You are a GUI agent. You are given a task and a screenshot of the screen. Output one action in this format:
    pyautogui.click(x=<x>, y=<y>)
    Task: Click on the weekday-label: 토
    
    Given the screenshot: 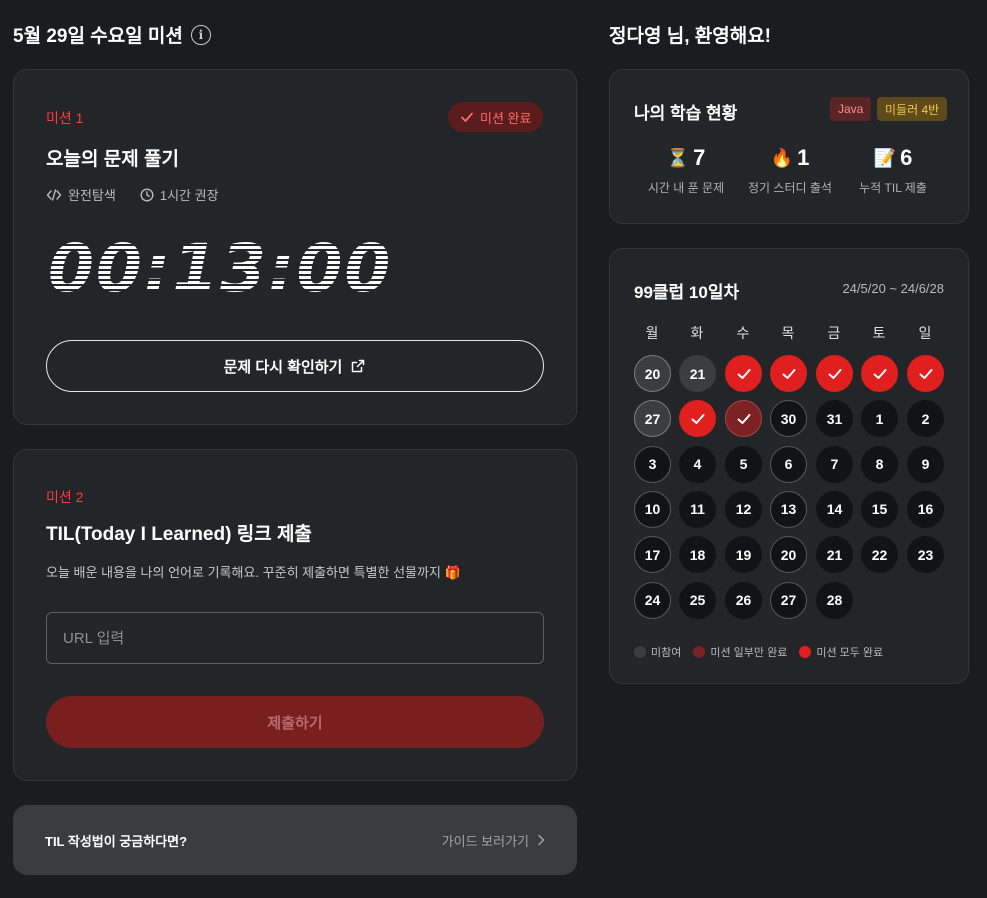 What is the action you would take?
    pyautogui.click(x=879, y=333)
    